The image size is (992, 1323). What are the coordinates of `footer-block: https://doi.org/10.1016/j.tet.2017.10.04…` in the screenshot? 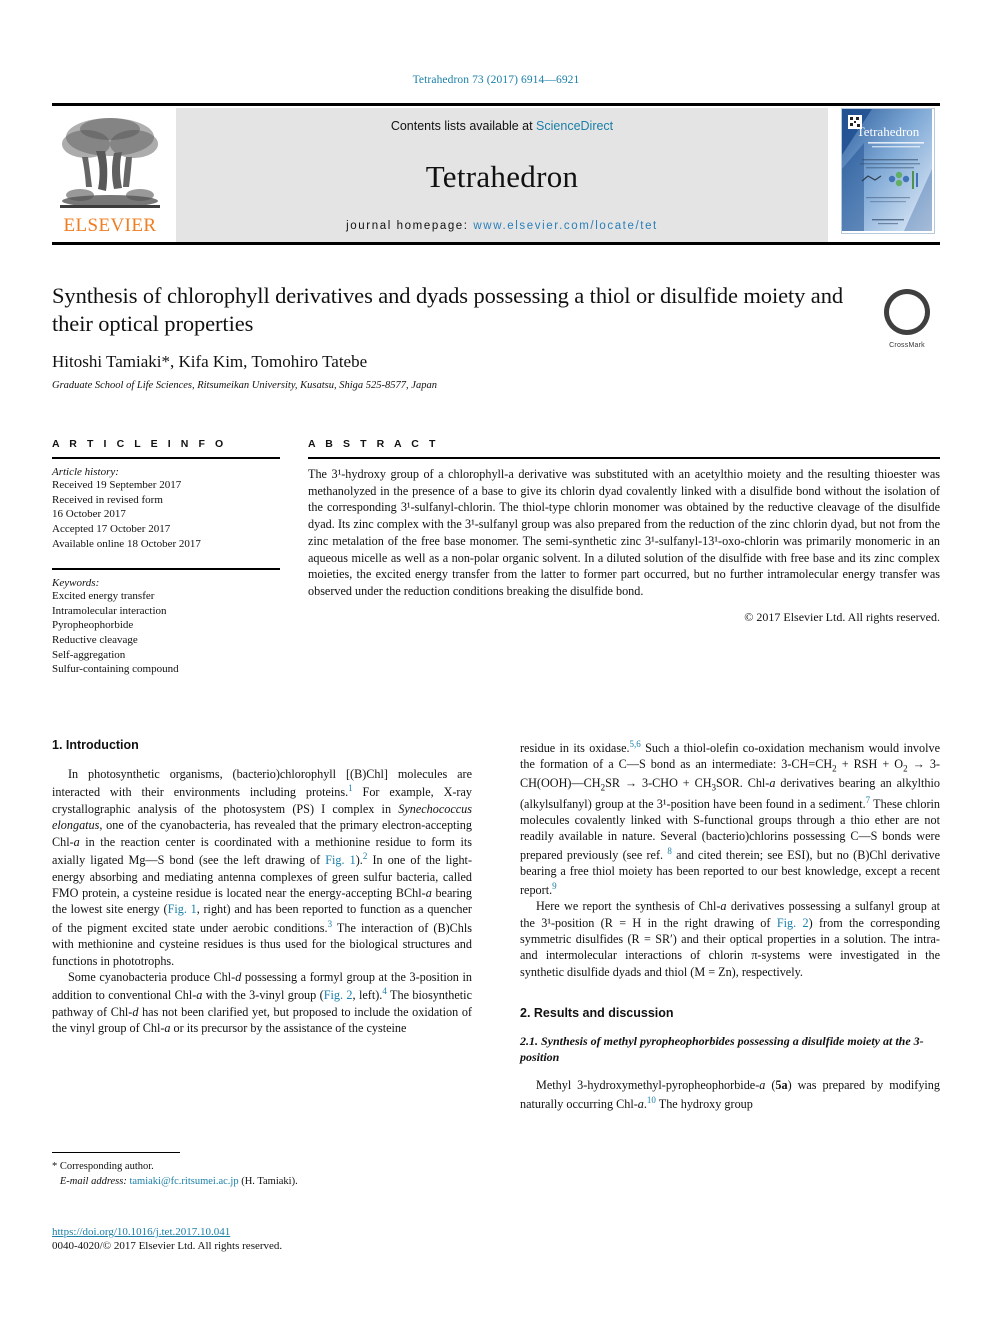 It's located at (302, 1239).